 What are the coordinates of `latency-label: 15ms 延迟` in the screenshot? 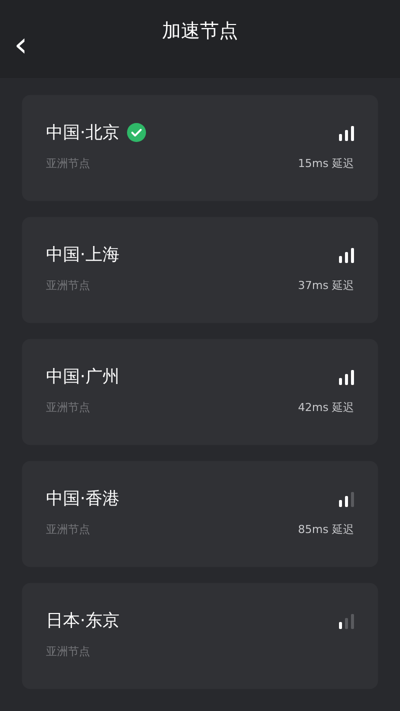 It's located at (326, 163).